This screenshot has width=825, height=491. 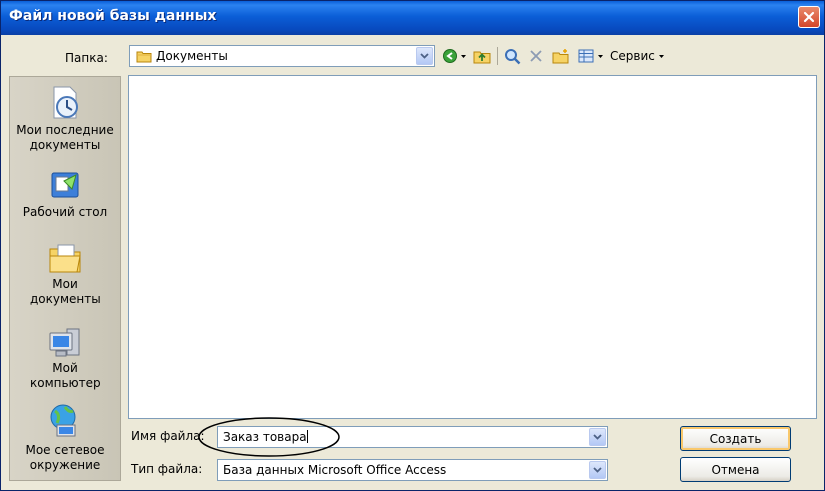 What do you see at coordinates (632, 56) in the screenshot?
I see `service-menu-label: Сервис` at bounding box center [632, 56].